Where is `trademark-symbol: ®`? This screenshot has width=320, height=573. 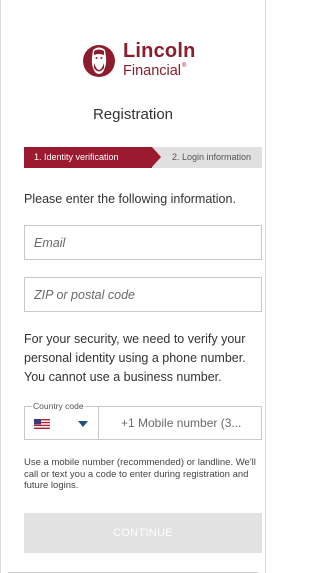 trademark-symbol: ® is located at coordinates (184, 66).